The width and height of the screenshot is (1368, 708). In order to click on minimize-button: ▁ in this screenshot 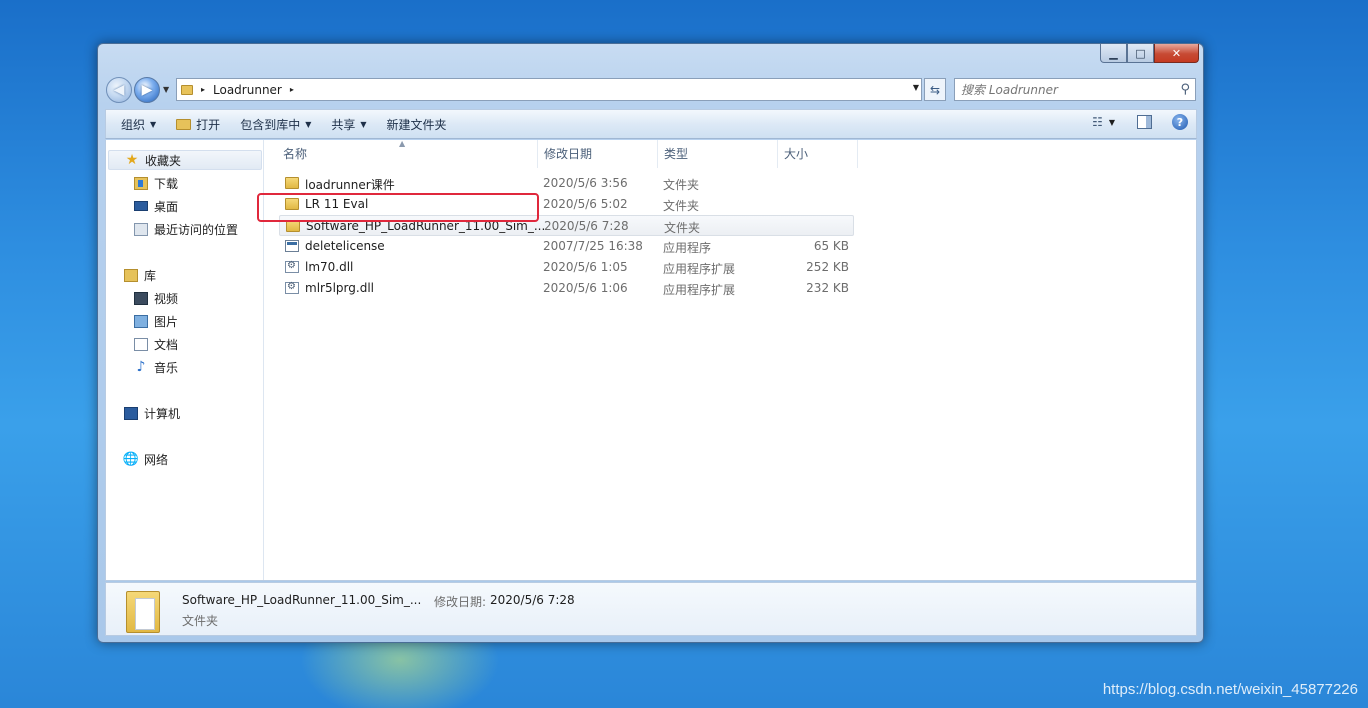, I will do `click(1113, 53)`.